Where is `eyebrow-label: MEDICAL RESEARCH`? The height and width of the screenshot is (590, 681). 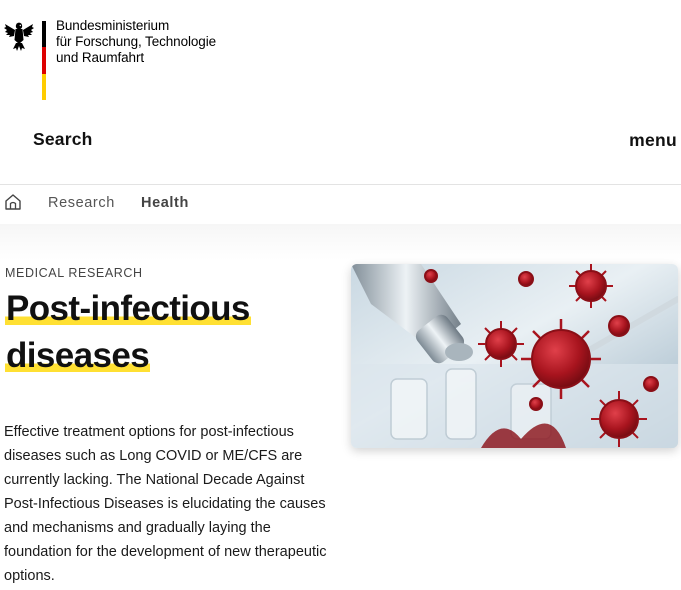
eyebrow-label: MEDICAL RESEARCH is located at coordinates (74, 273).